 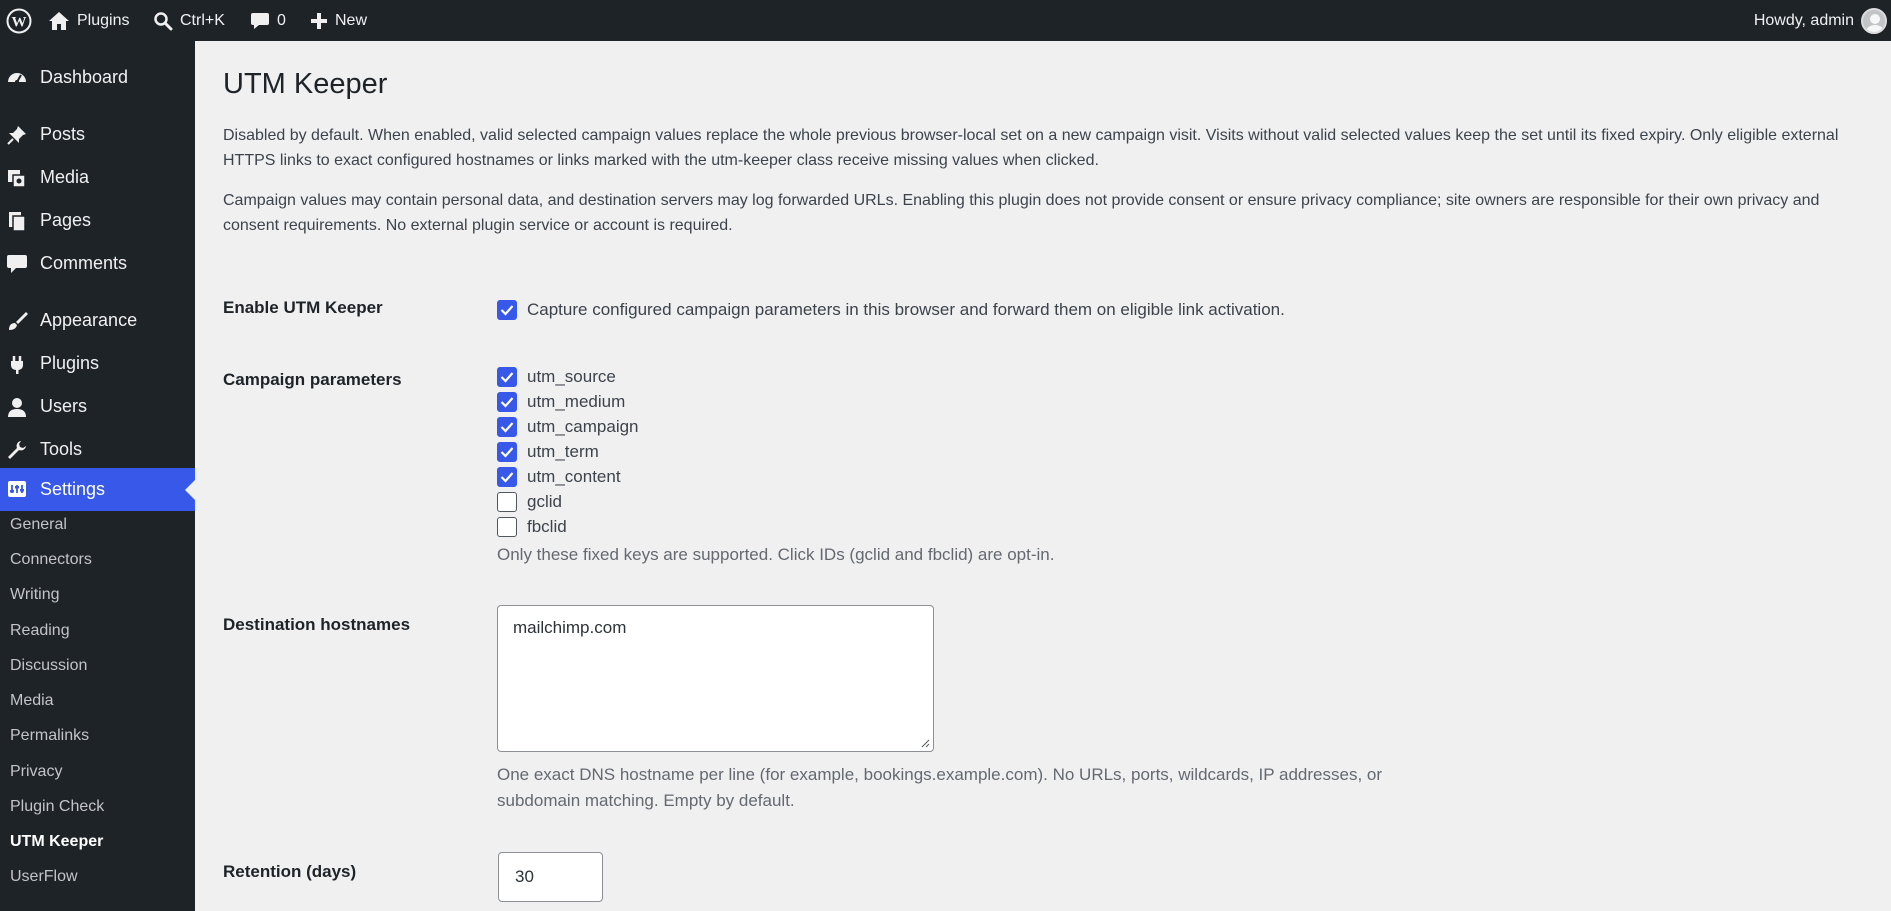 I want to click on param-utm-campaign: utm_campaign, so click(x=568, y=426).